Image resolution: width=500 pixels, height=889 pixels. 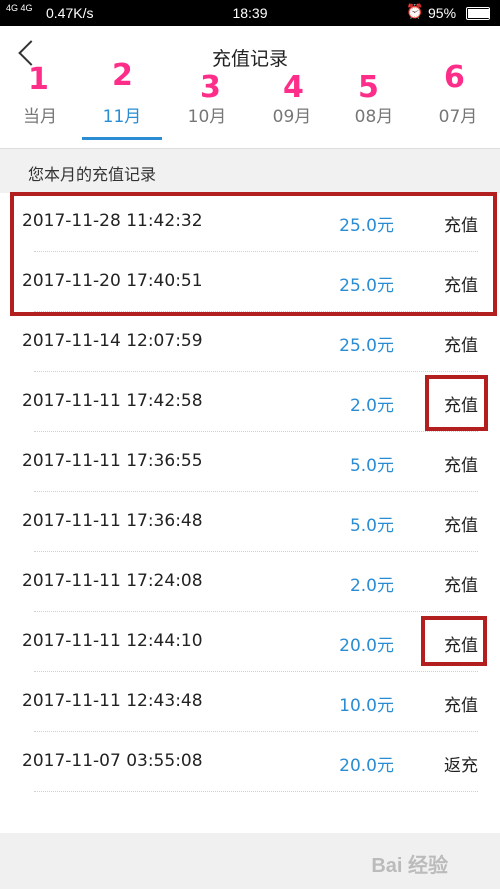 I want to click on record-date: 2017-11-11 12:44:10, so click(x=112, y=641).